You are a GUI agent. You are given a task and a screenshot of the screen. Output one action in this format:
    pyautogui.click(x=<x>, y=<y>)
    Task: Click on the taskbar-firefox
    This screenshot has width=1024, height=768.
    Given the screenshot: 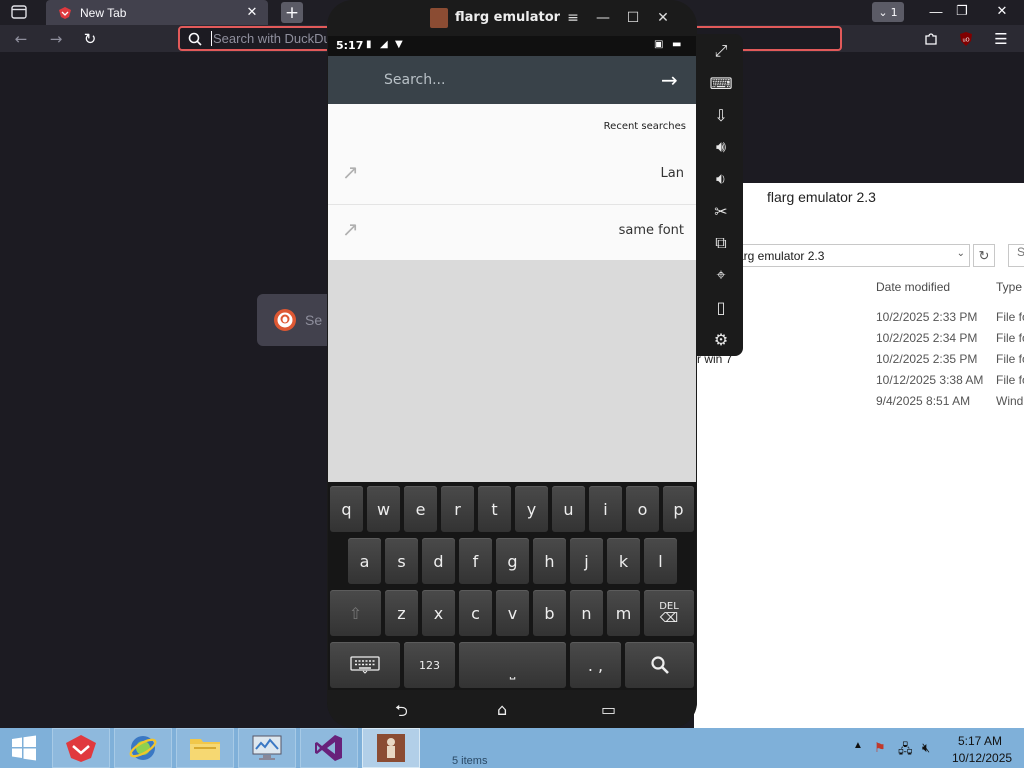 What is the action you would take?
    pyautogui.click(x=81, y=748)
    